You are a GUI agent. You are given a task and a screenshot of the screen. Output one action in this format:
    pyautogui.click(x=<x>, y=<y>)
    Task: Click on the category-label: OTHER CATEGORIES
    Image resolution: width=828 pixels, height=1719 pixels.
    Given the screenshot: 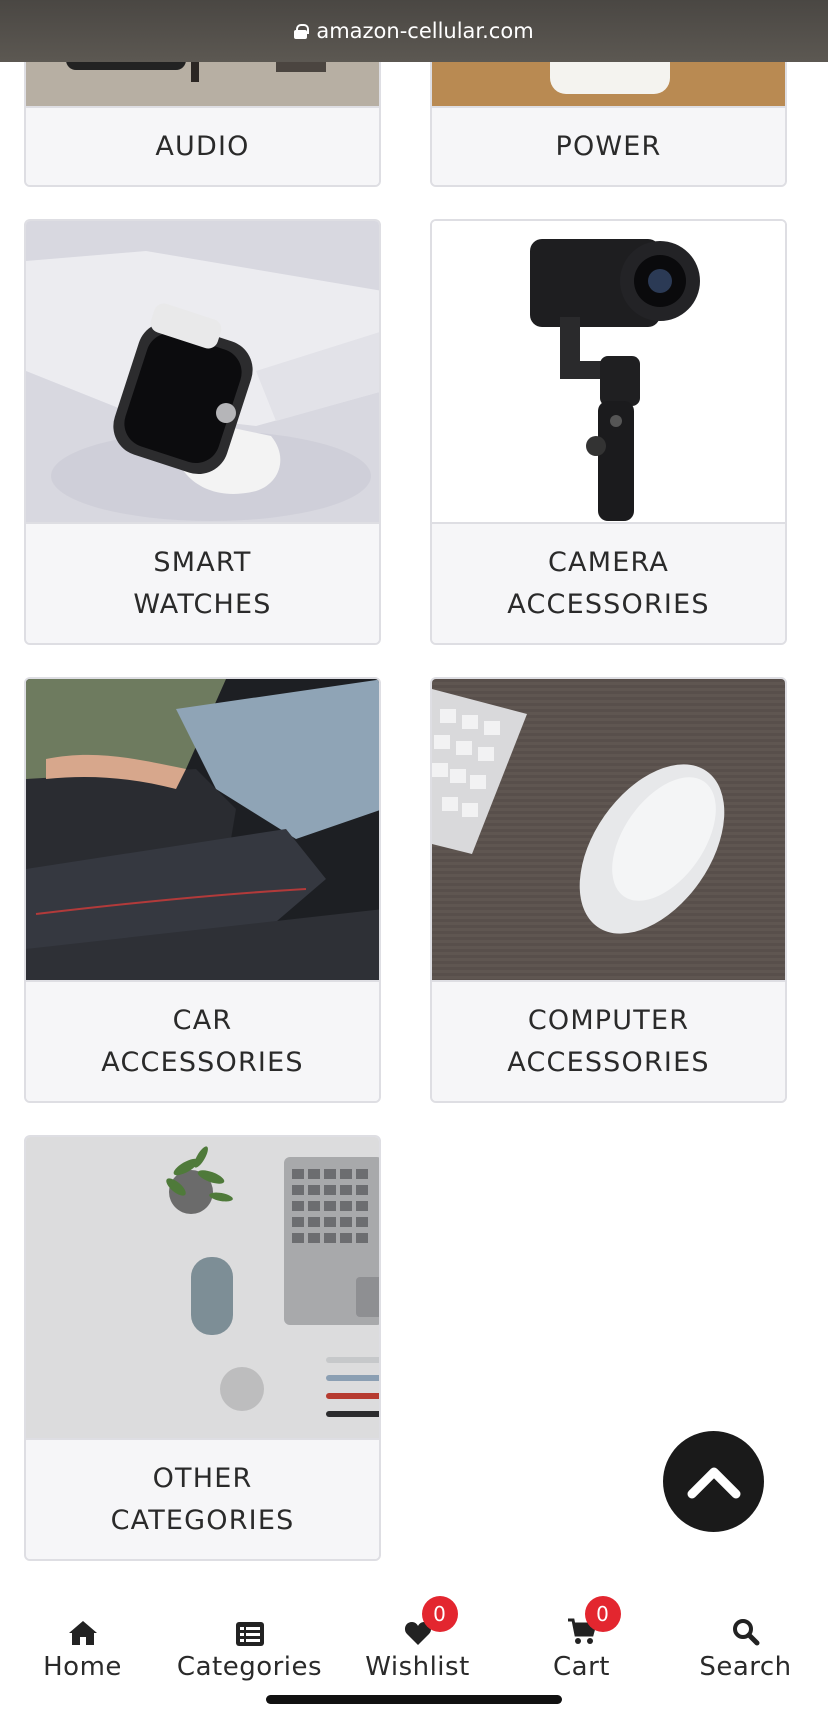 What is the action you would take?
    pyautogui.click(x=202, y=1498)
    